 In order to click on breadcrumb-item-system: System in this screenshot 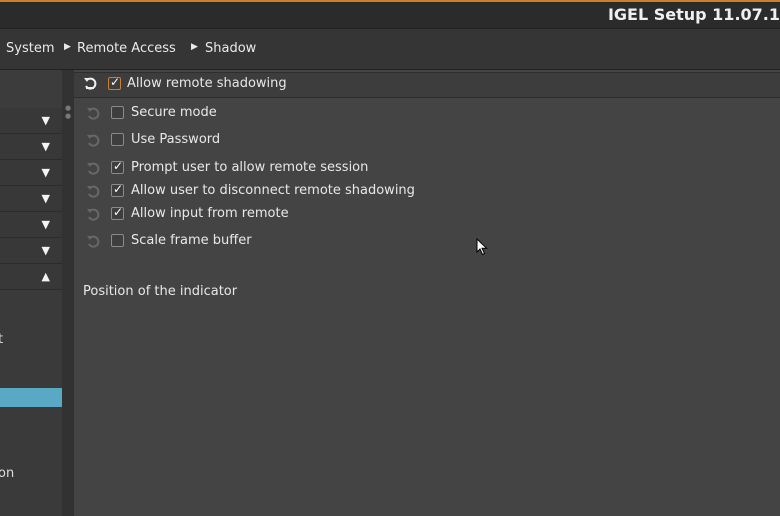, I will do `click(30, 48)`.